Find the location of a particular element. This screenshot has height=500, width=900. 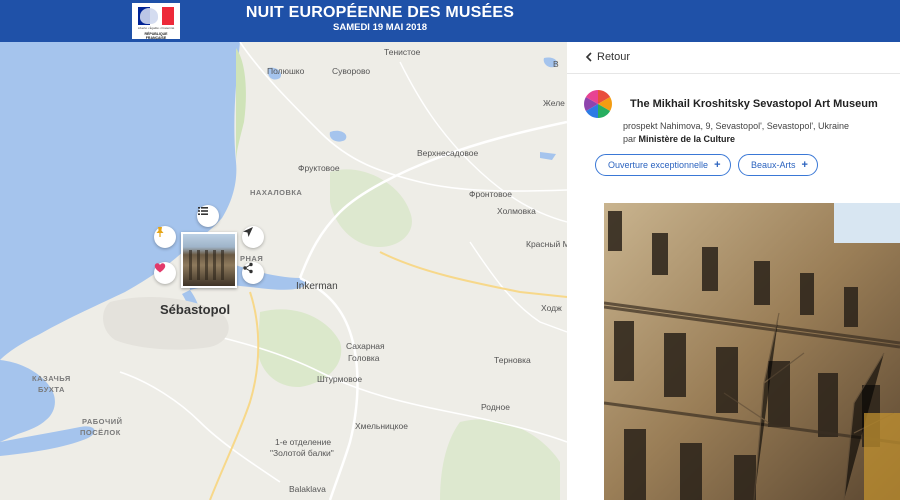

page-title: NUIT EUROPÉENNE DES MUSÉES is located at coordinates (380, 12).